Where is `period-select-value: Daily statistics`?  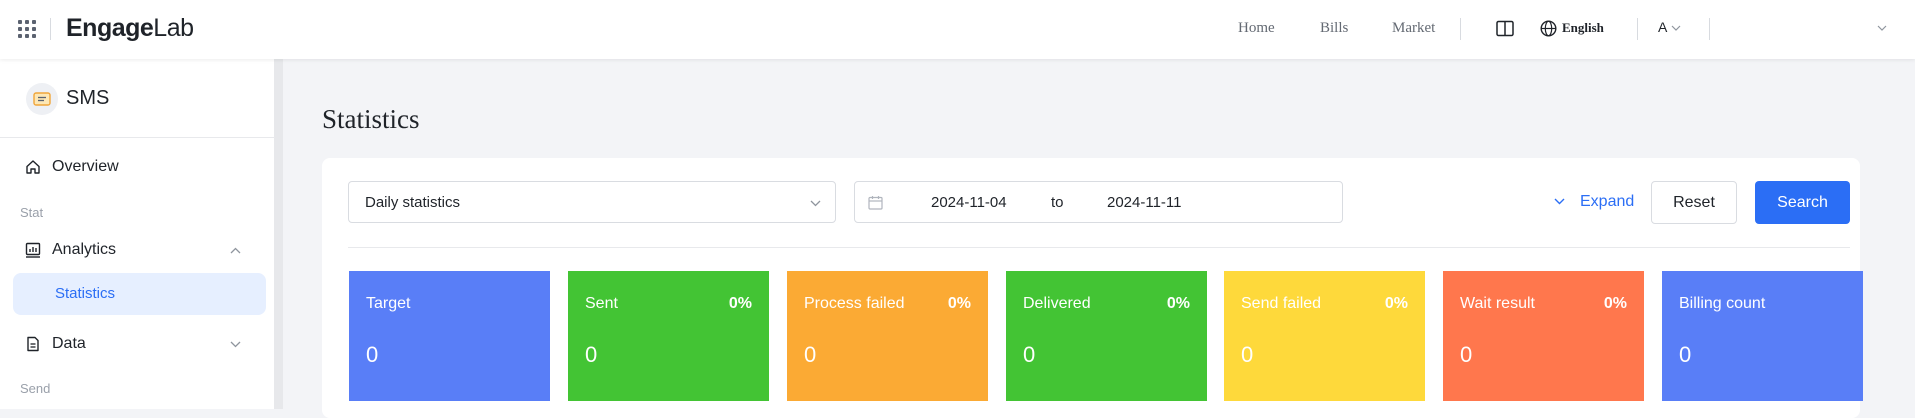
period-select-value: Daily statistics is located at coordinates (413, 202).